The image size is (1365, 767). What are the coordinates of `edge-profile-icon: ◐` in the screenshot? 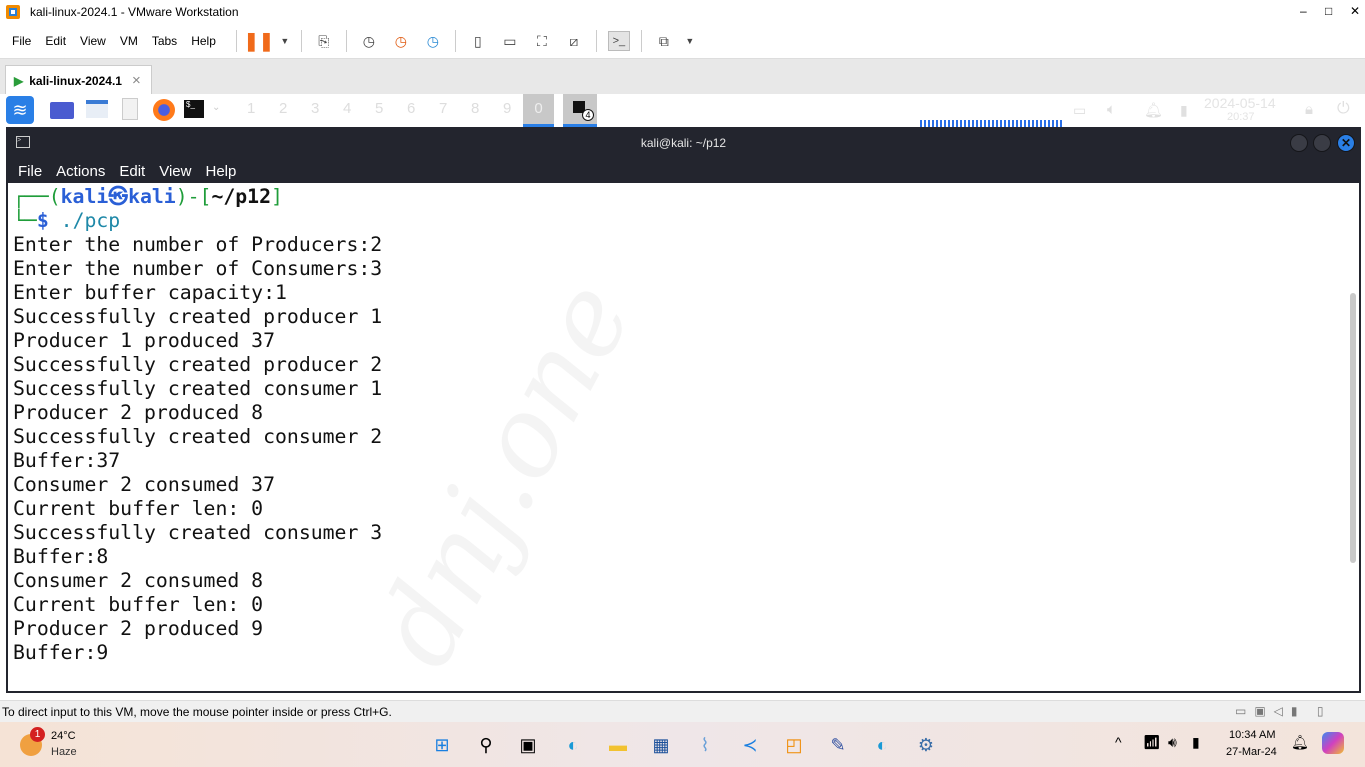 It's located at (882, 745).